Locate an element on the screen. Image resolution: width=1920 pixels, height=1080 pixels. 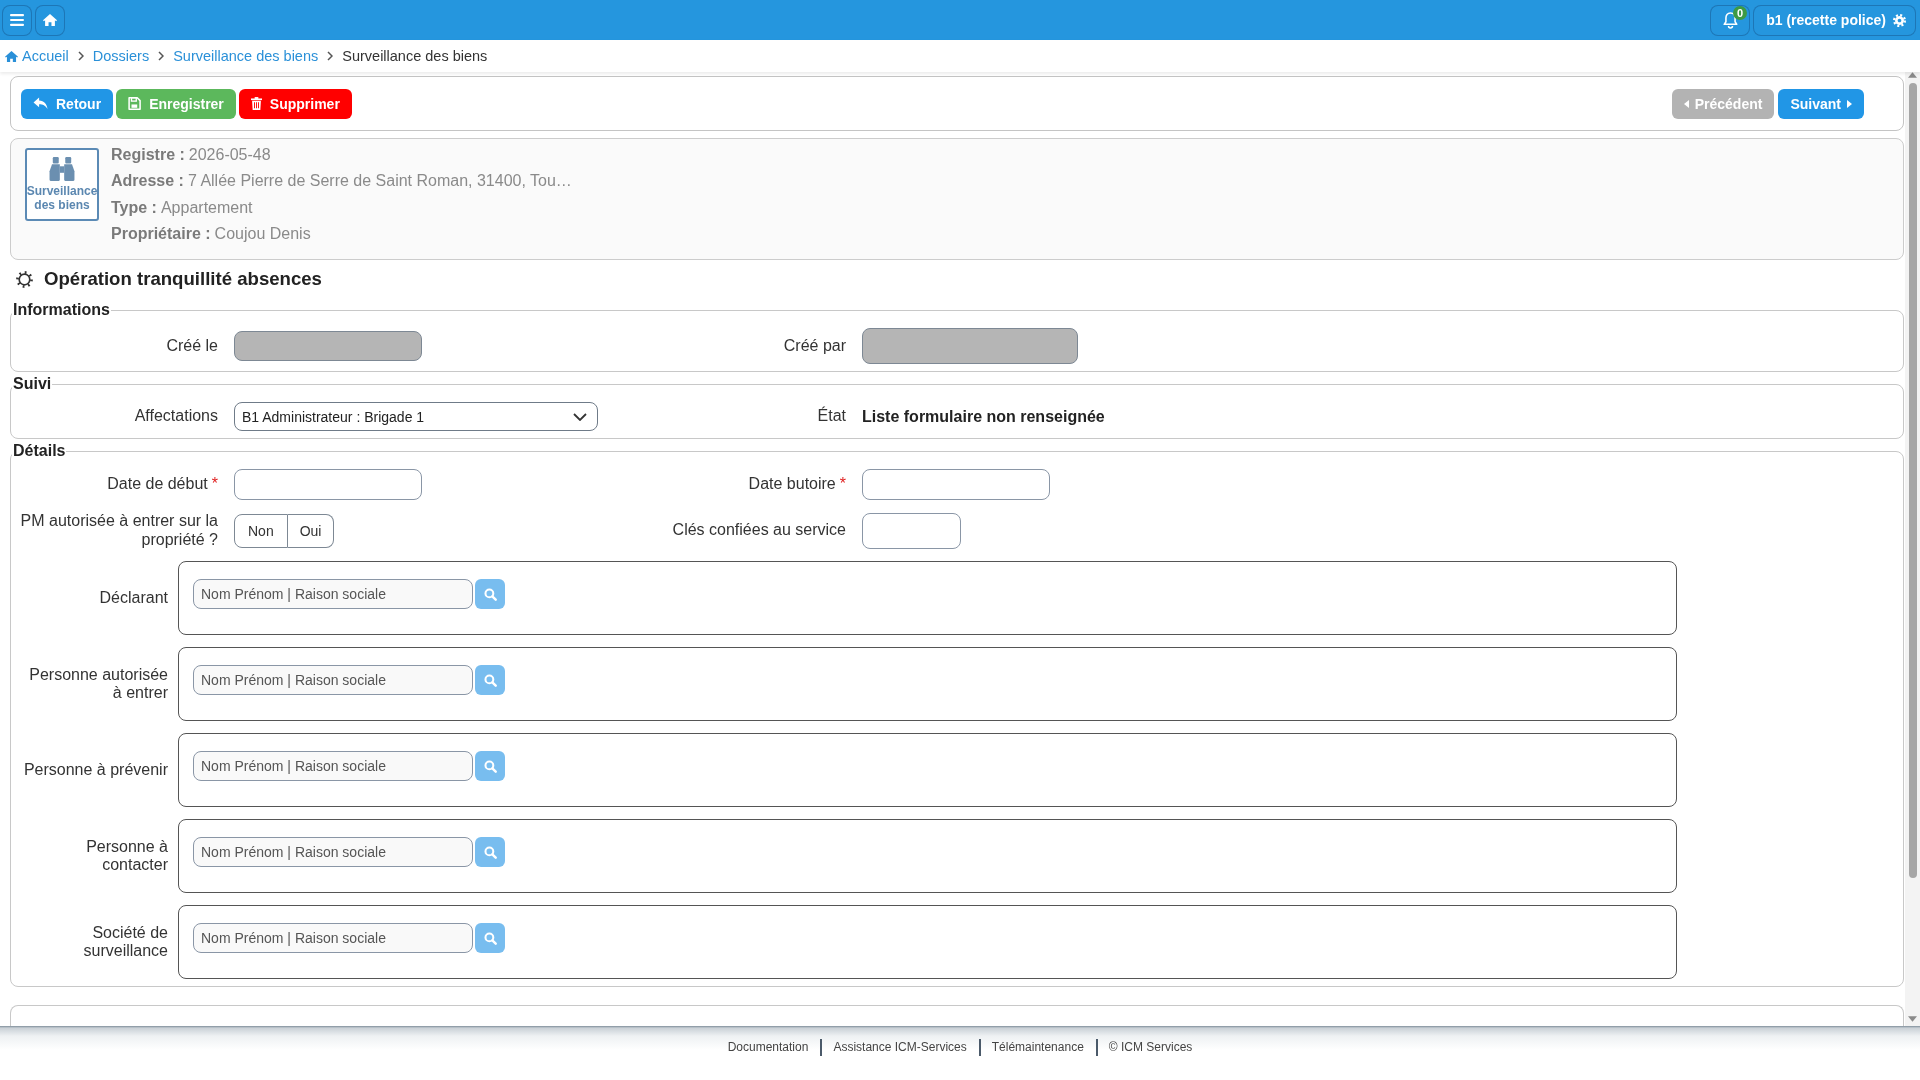
field-label: Affectations is located at coordinates (175, 416).